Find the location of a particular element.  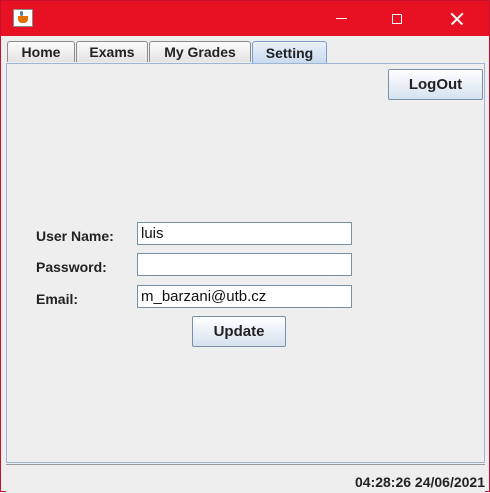

clock-label: 04:28:26 24/06/2021 is located at coordinates (420, 482).